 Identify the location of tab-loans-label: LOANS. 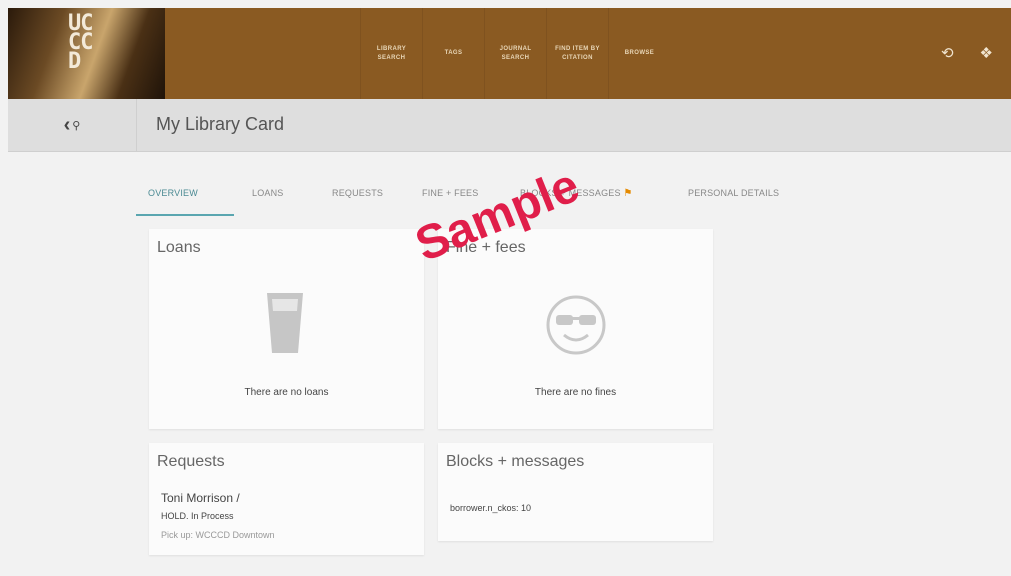
(268, 193).